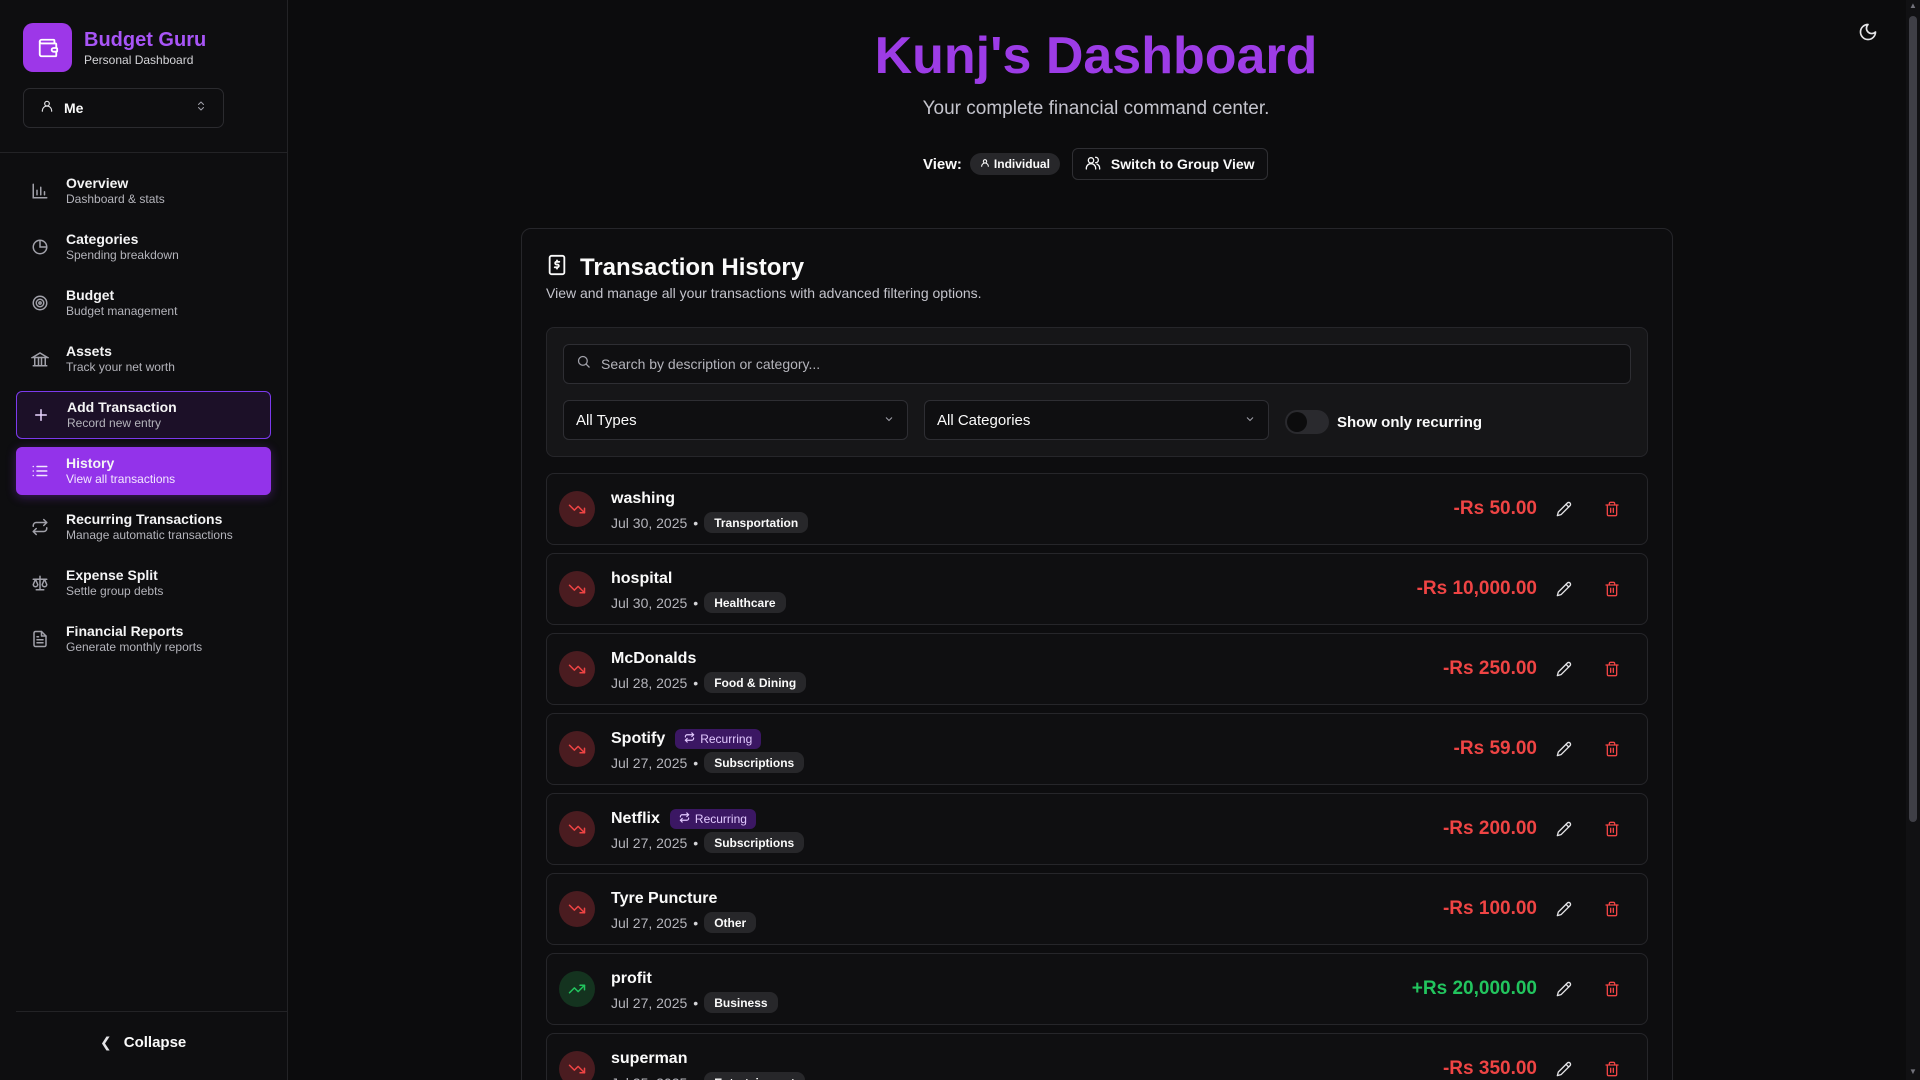  I want to click on receipt-dollar-icon, so click(557, 267).